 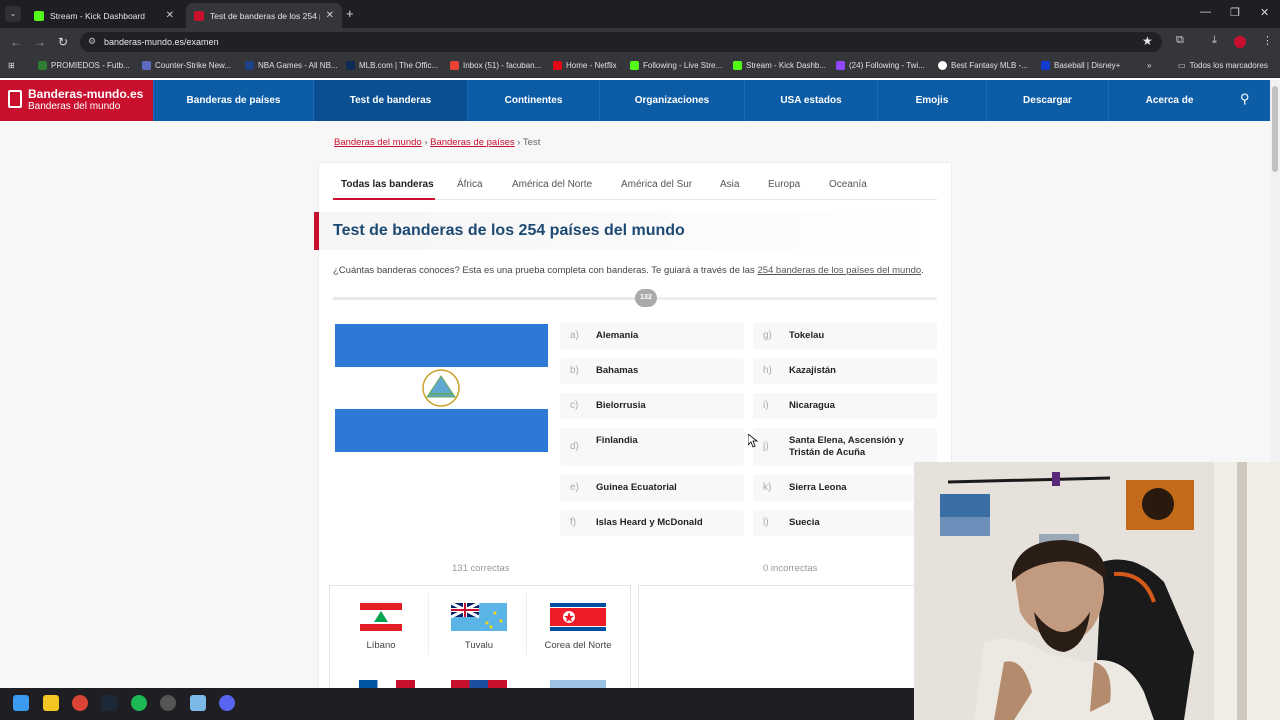 What do you see at coordinates (384, 199) in the screenshot?
I see `active-tab-indicator` at bounding box center [384, 199].